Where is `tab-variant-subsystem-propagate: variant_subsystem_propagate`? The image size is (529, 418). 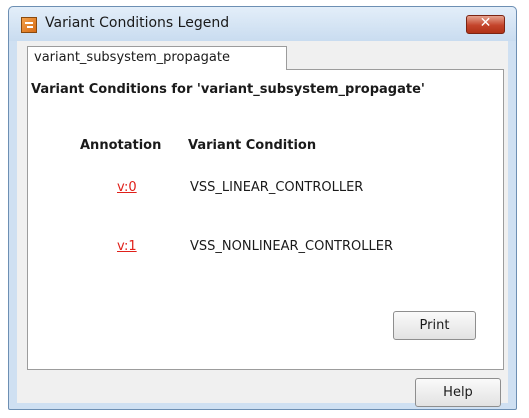 tab-variant-subsystem-propagate: variant_subsystem_propagate is located at coordinates (157, 58).